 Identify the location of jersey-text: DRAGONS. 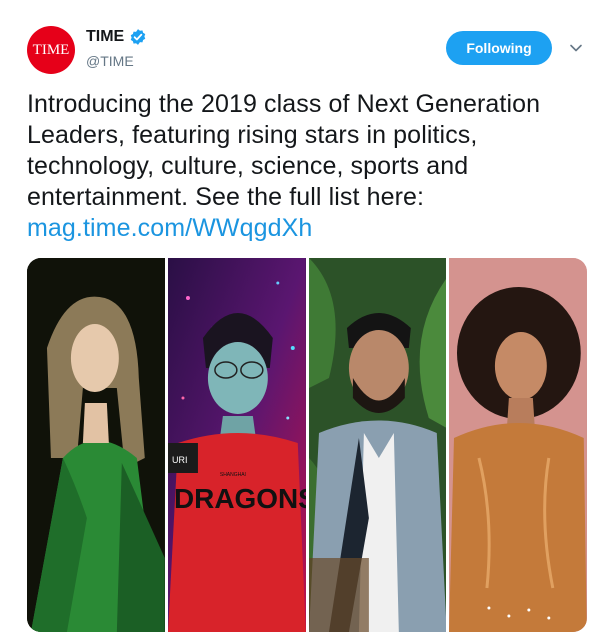
(240, 498).